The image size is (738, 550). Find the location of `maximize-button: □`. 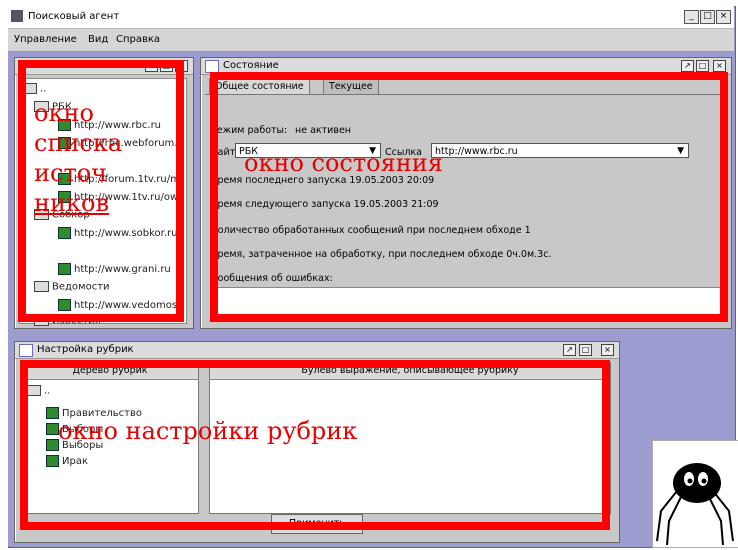

maximize-button: □ is located at coordinates (707, 17).